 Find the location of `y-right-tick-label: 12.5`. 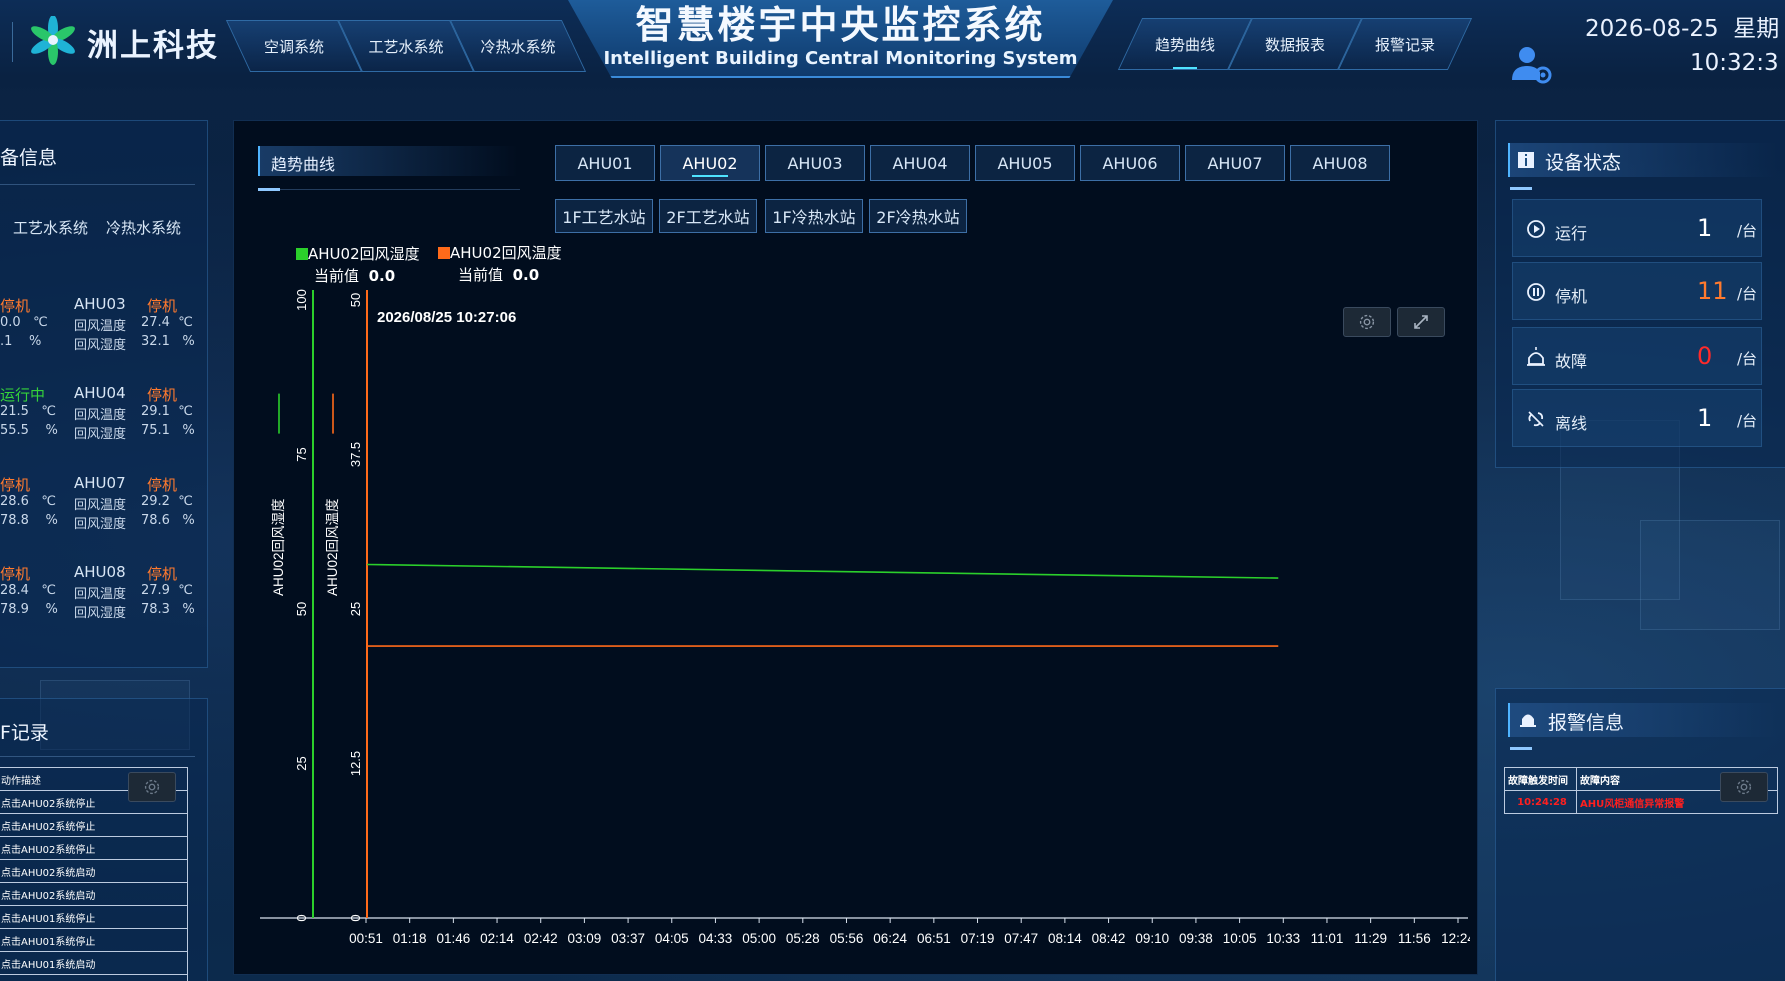

y-right-tick-label: 12.5 is located at coordinates (355, 763).